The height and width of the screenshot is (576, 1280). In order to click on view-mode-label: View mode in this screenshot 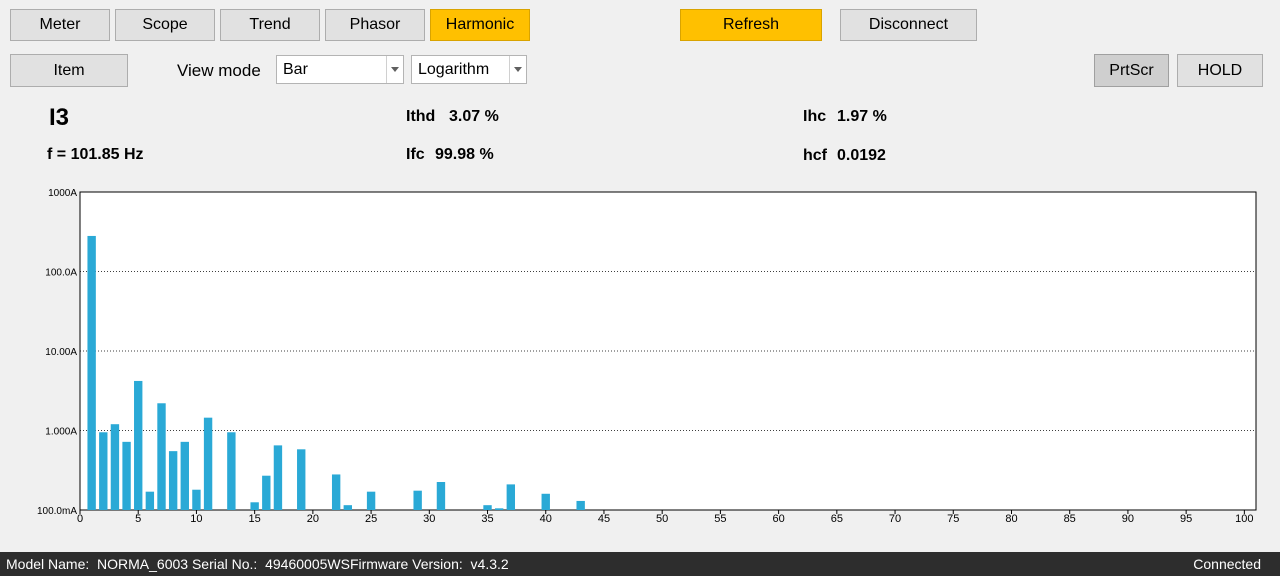, I will do `click(219, 70)`.